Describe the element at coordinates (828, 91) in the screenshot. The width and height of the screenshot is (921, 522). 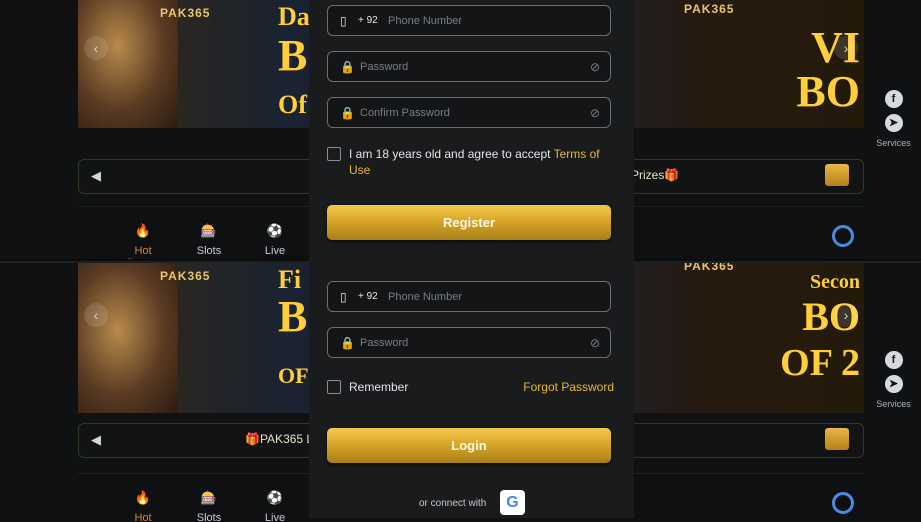
I see `promo-right-line-2: BO` at that location.